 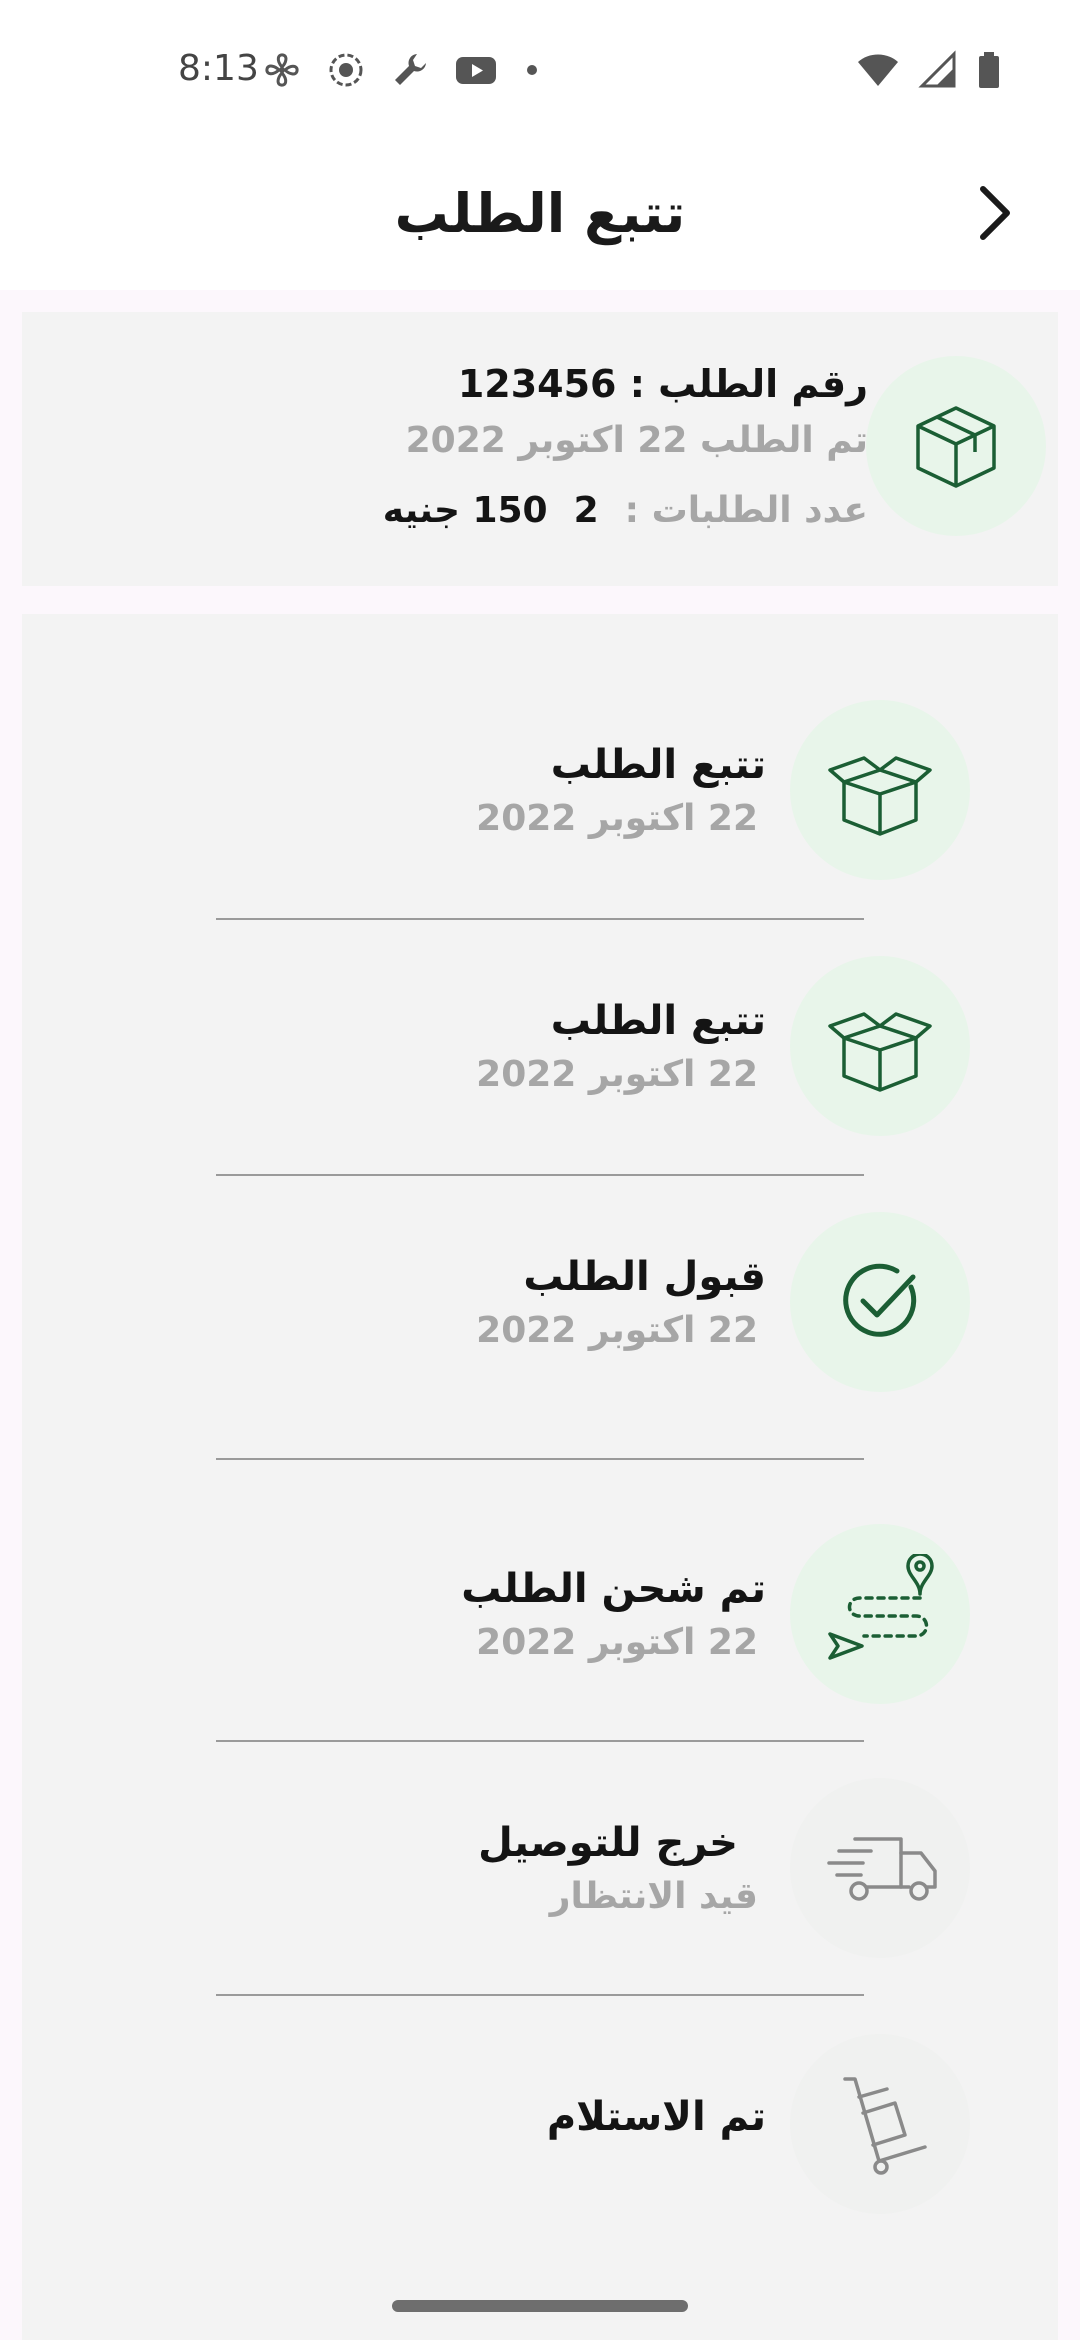 I want to click on battery-icon, so click(x=989, y=70).